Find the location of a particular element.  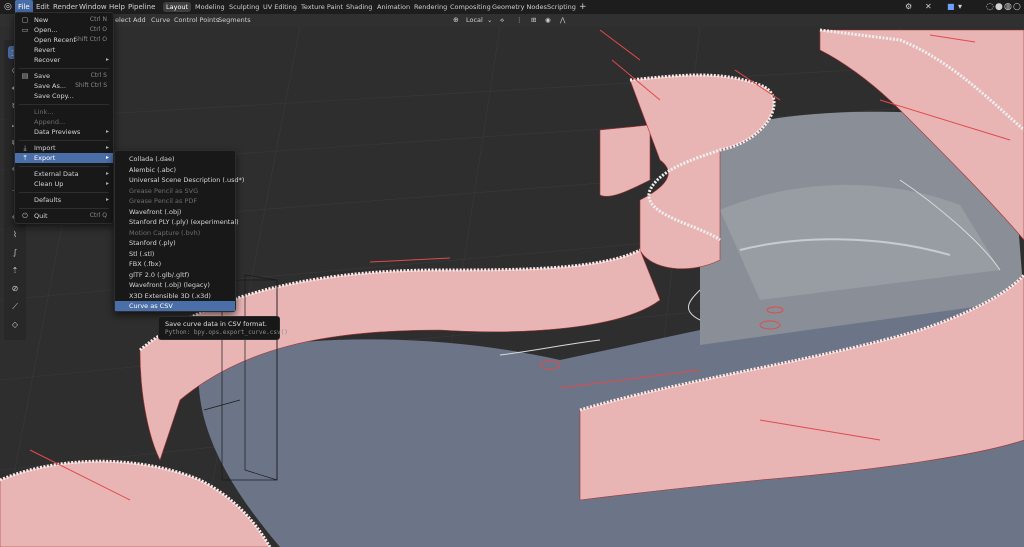

export-item-gp-pdf: Grease Pencil as PDF is located at coordinates (163, 201).